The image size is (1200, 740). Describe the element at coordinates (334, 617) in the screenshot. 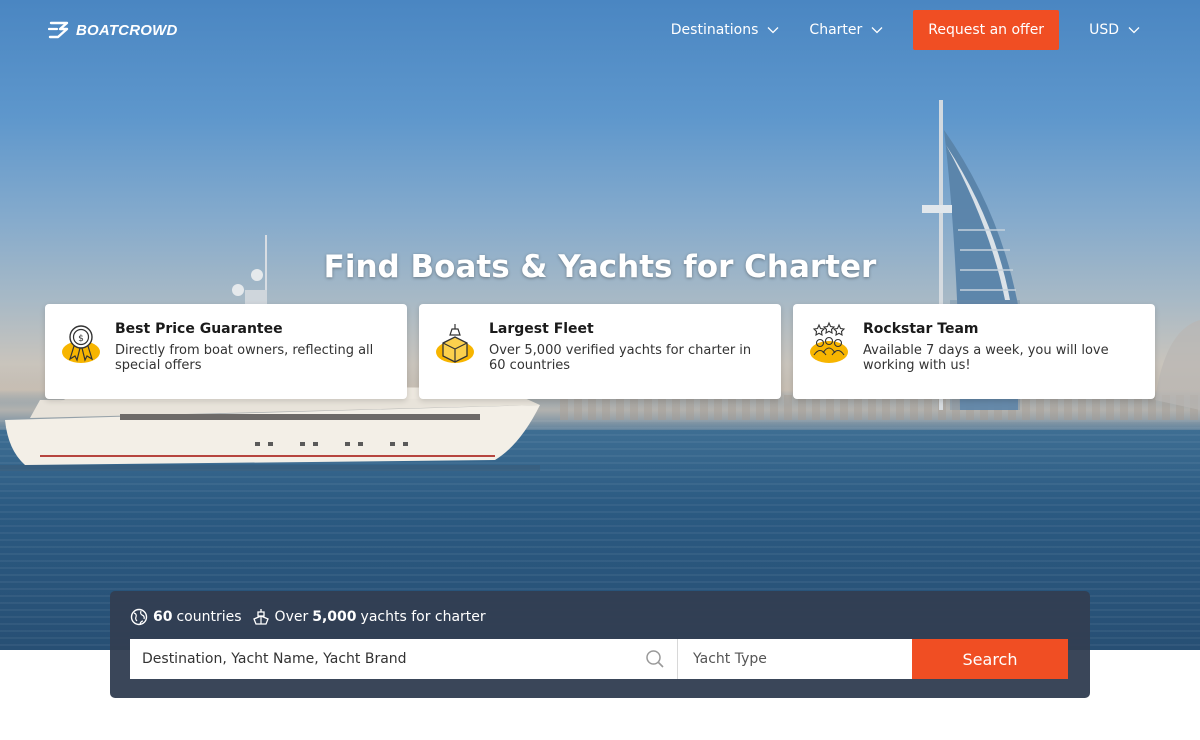

I see `yachts-count: 5,000` at that location.